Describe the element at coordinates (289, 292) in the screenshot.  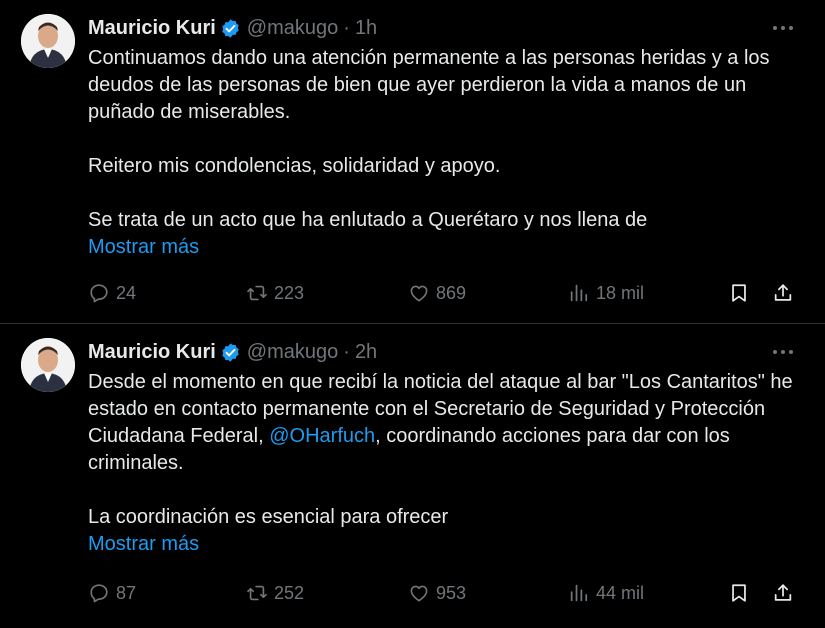
I see `retweet-count: 223` at that location.